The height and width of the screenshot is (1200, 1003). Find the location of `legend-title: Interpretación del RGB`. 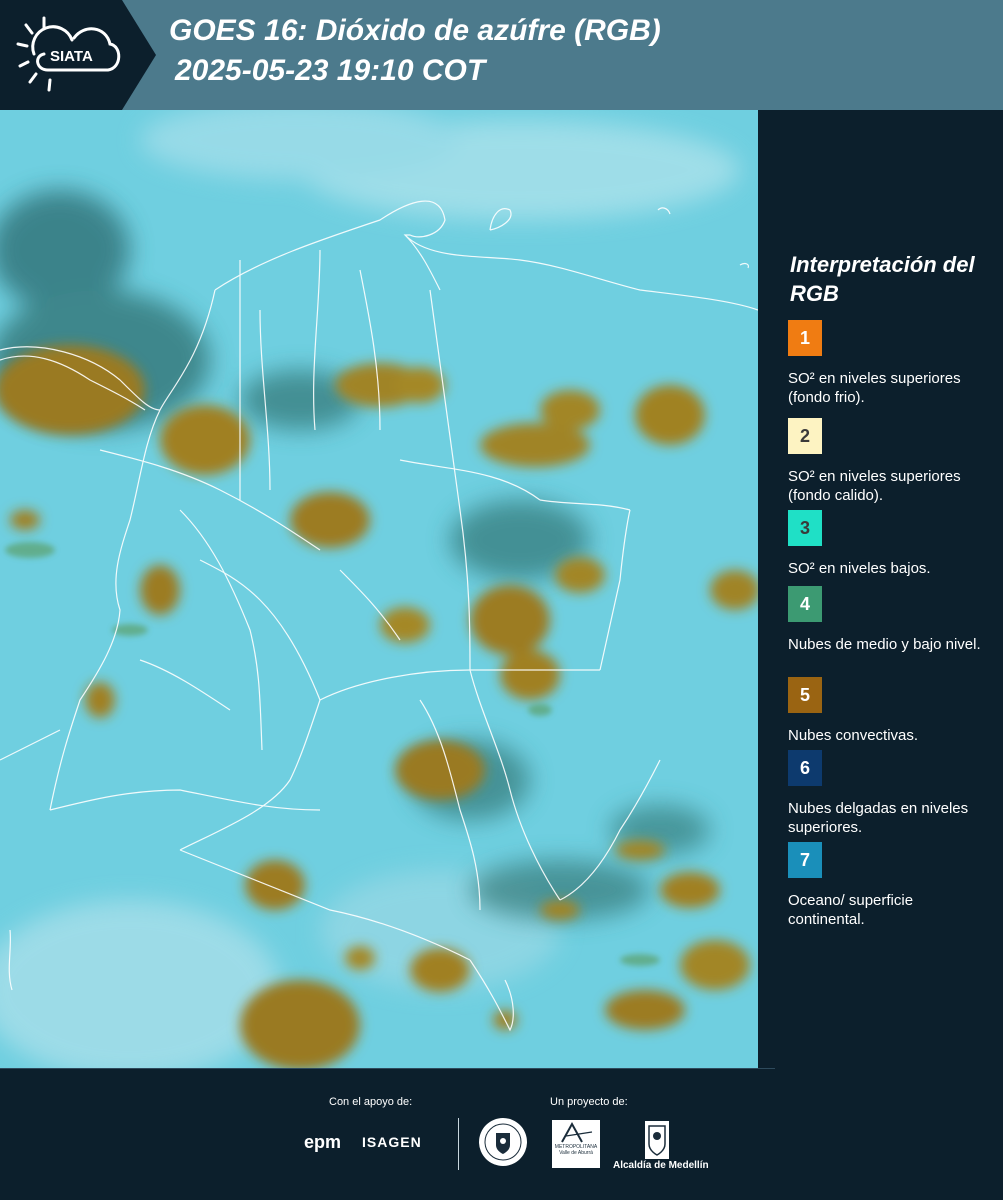

legend-title: Interpretación del RGB is located at coordinates (882, 279).